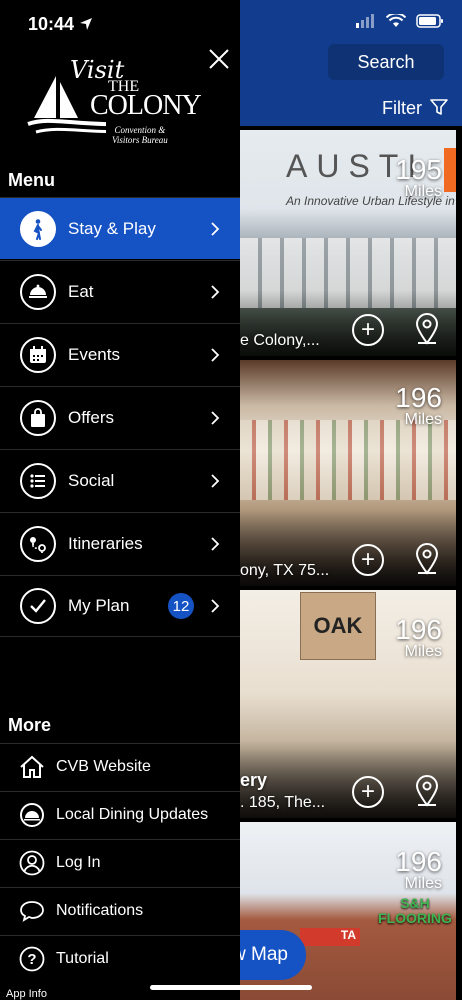 The width and height of the screenshot is (462, 1000). What do you see at coordinates (146, 105) in the screenshot?
I see `logo-text-colony: COLONY` at bounding box center [146, 105].